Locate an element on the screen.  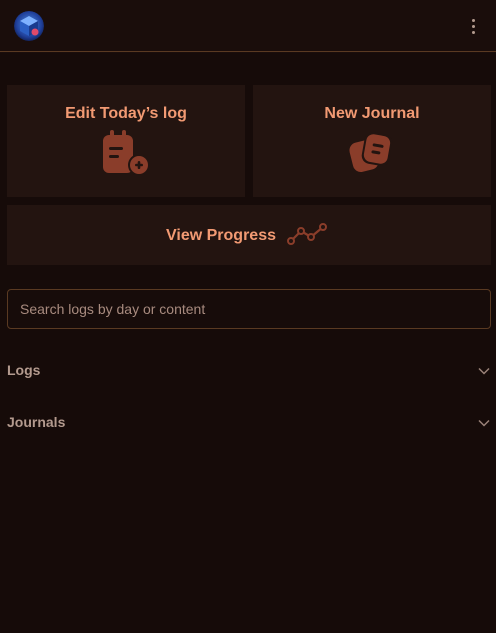
journals-section-label: Journals is located at coordinates (36, 422).